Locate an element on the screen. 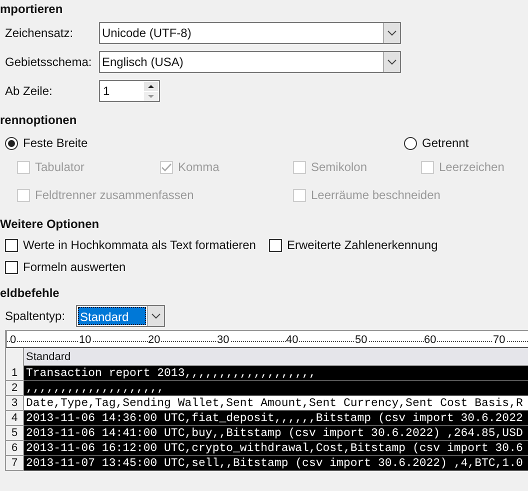 The width and height of the screenshot is (528, 491). section-heading: rennoptionen is located at coordinates (39, 120).